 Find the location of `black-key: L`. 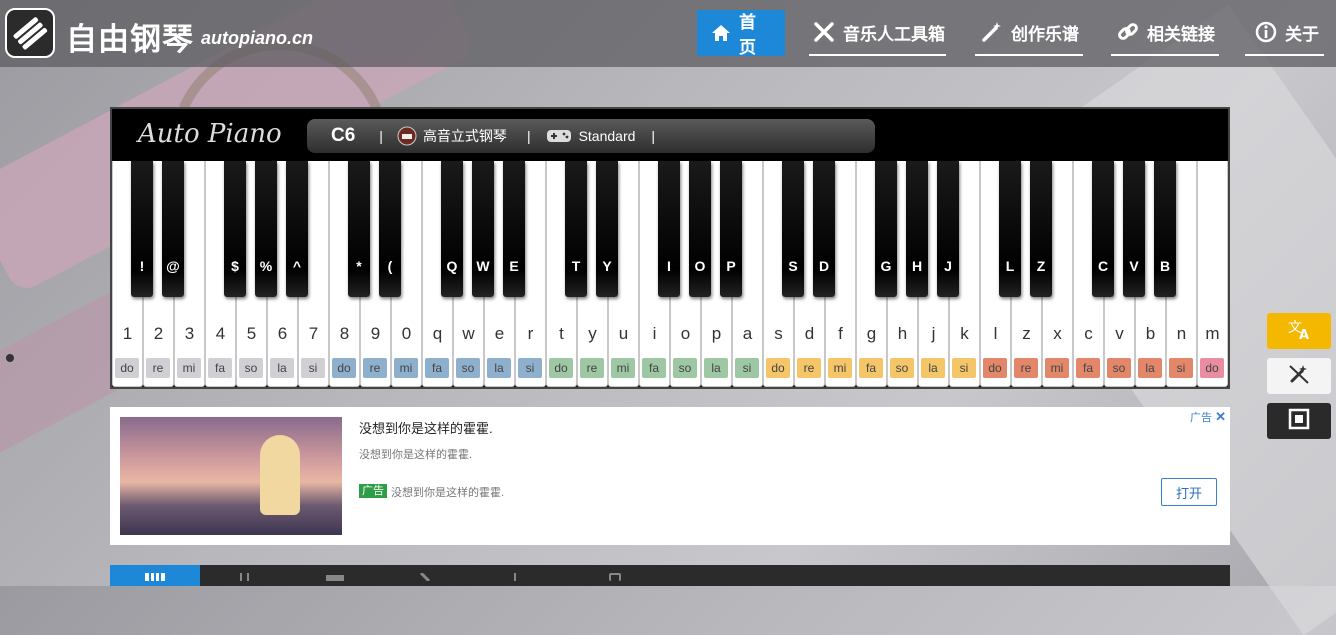

black-key: L is located at coordinates (1010, 229).